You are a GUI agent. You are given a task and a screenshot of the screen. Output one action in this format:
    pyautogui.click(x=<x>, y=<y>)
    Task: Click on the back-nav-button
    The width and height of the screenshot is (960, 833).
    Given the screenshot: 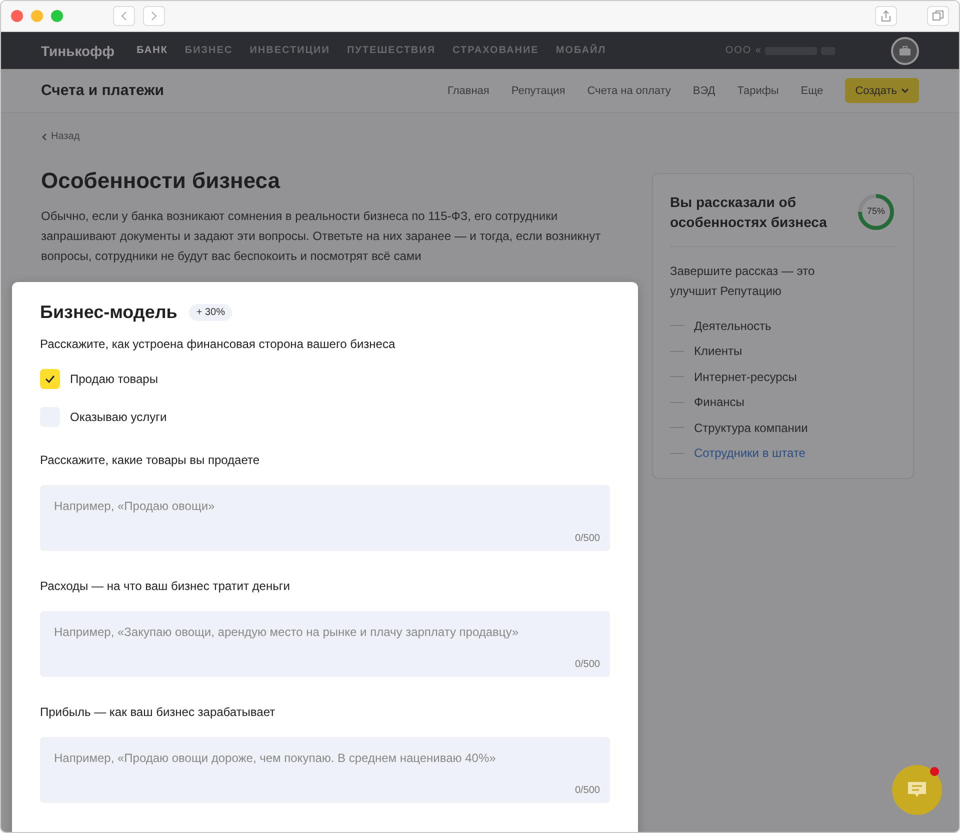 What is the action you would take?
    pyautogui.click(x=124, y=16)
    